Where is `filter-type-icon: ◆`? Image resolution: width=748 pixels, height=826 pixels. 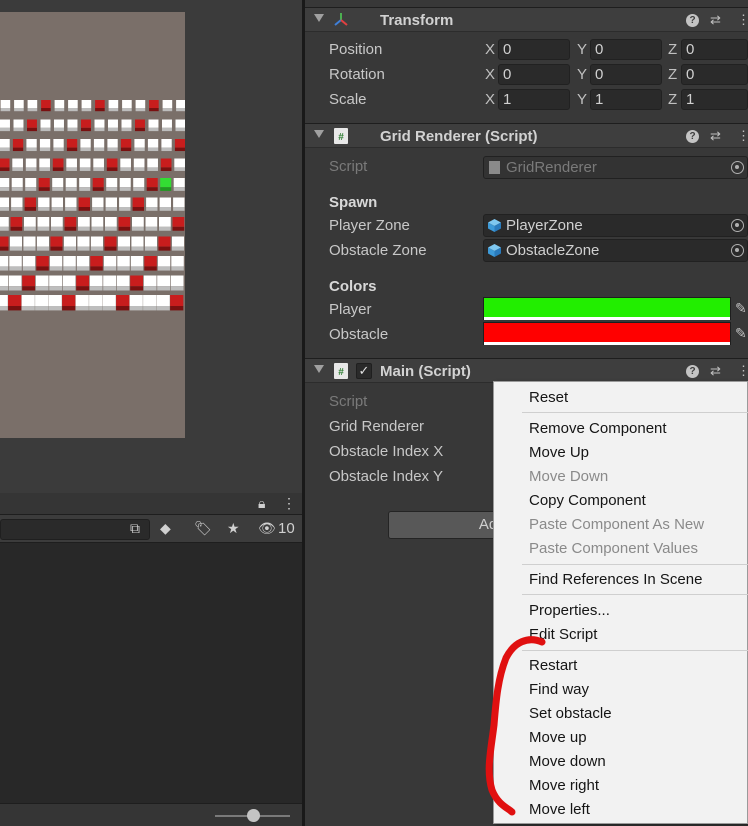
filter-type-icon: ◆ is located at coordinates (165, 528).